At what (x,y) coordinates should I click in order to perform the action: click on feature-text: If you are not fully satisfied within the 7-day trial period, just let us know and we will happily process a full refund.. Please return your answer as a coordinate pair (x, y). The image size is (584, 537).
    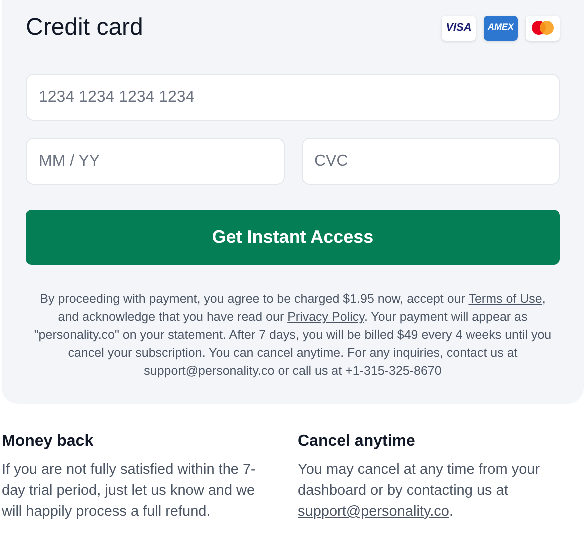
    Looking at the image, I should click on (129, 491).